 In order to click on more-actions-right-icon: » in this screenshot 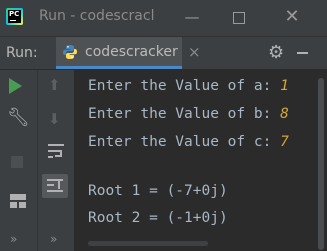, I will do `click(53, 239)`.